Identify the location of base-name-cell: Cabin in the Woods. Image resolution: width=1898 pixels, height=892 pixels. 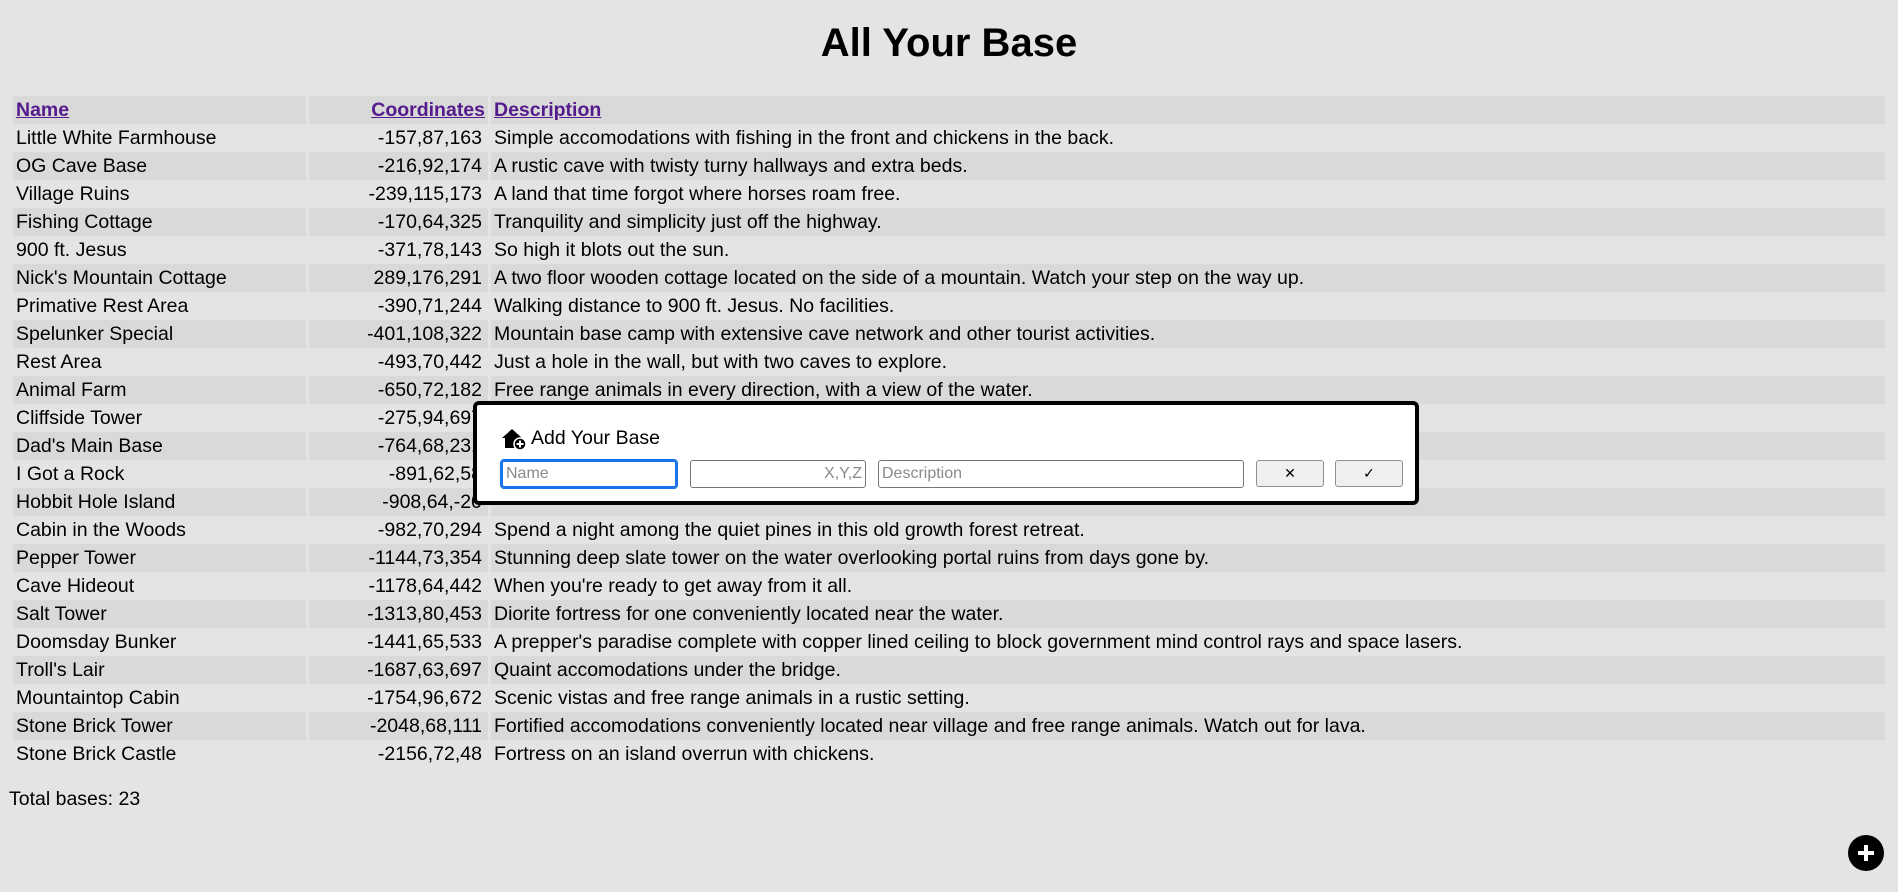
(101, 530).